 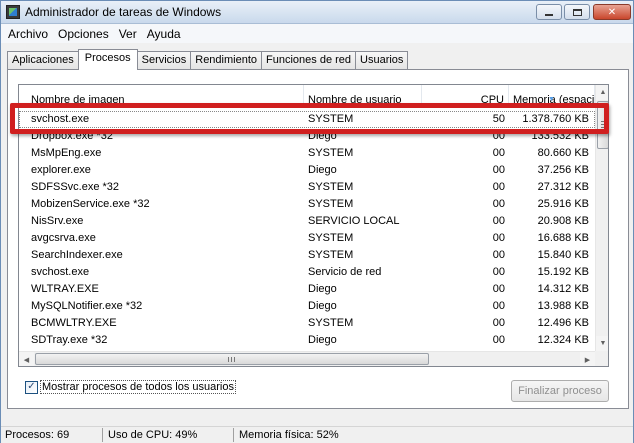 I want to click on table-row: SearchIndexer.exe SYSTEM 00 15.840 KB, so click(x=307, y=255).